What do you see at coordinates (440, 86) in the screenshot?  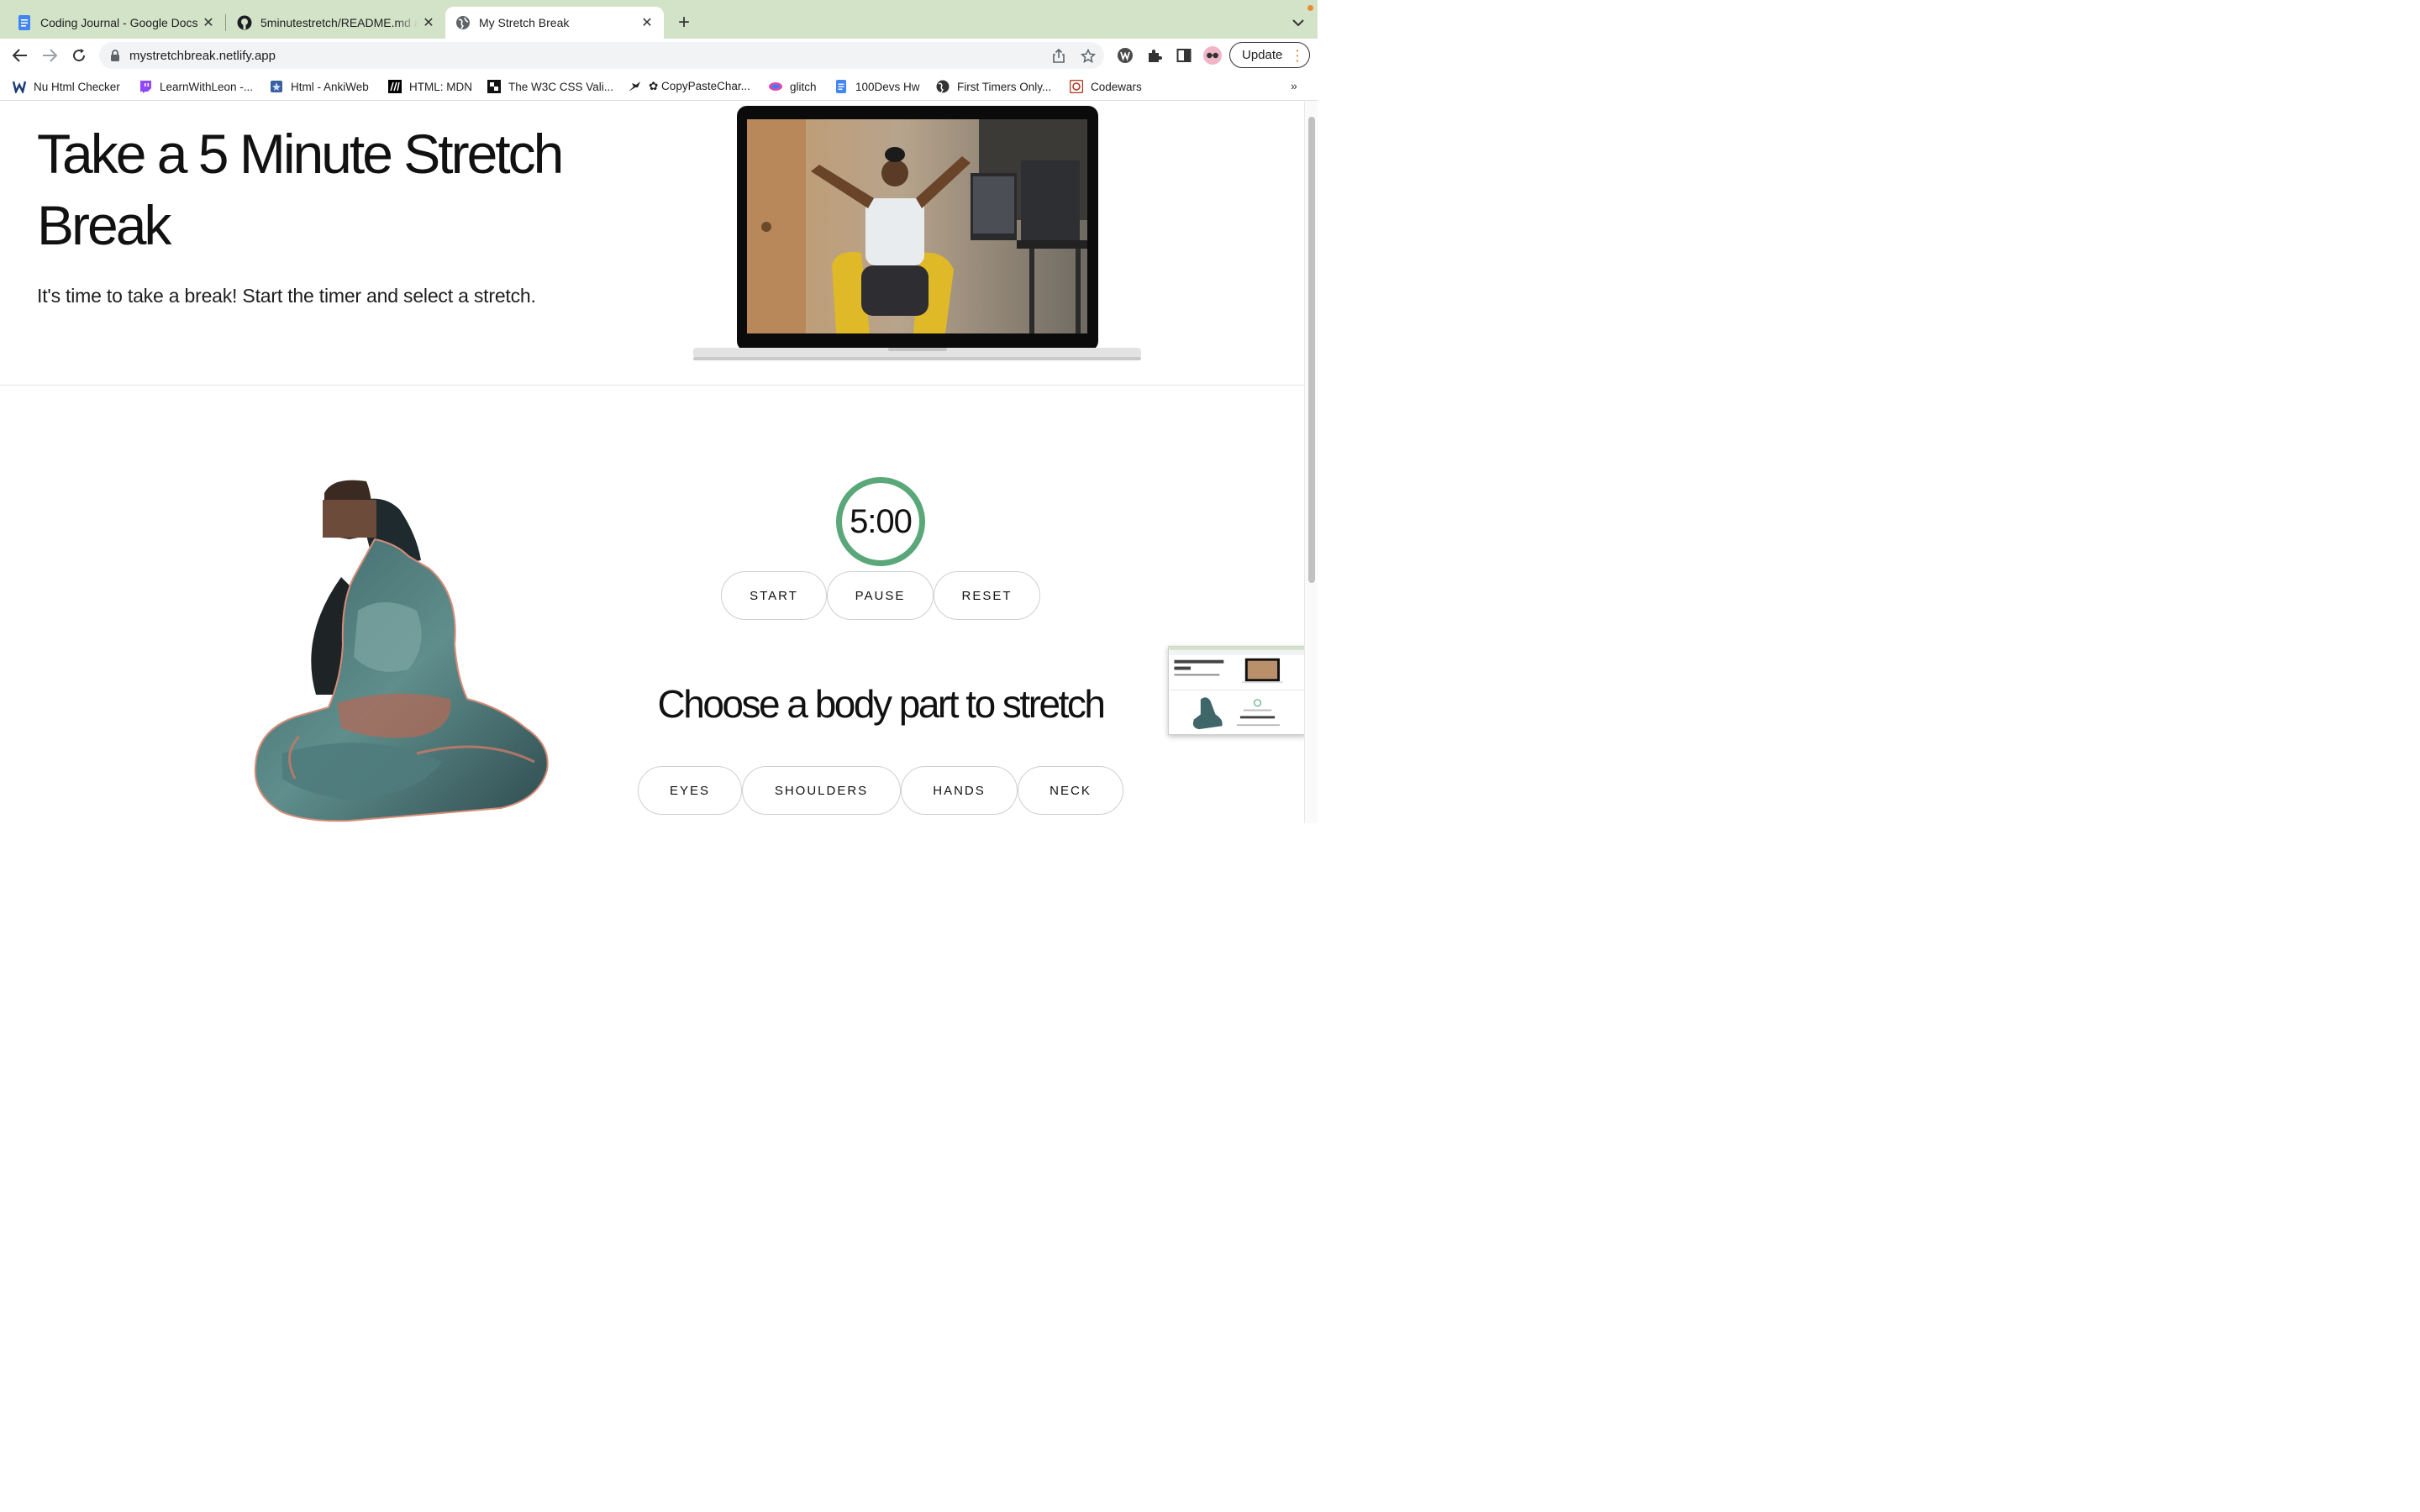 I see `bookmark-label: HTML: MDN` at bounding box center [440, 86].